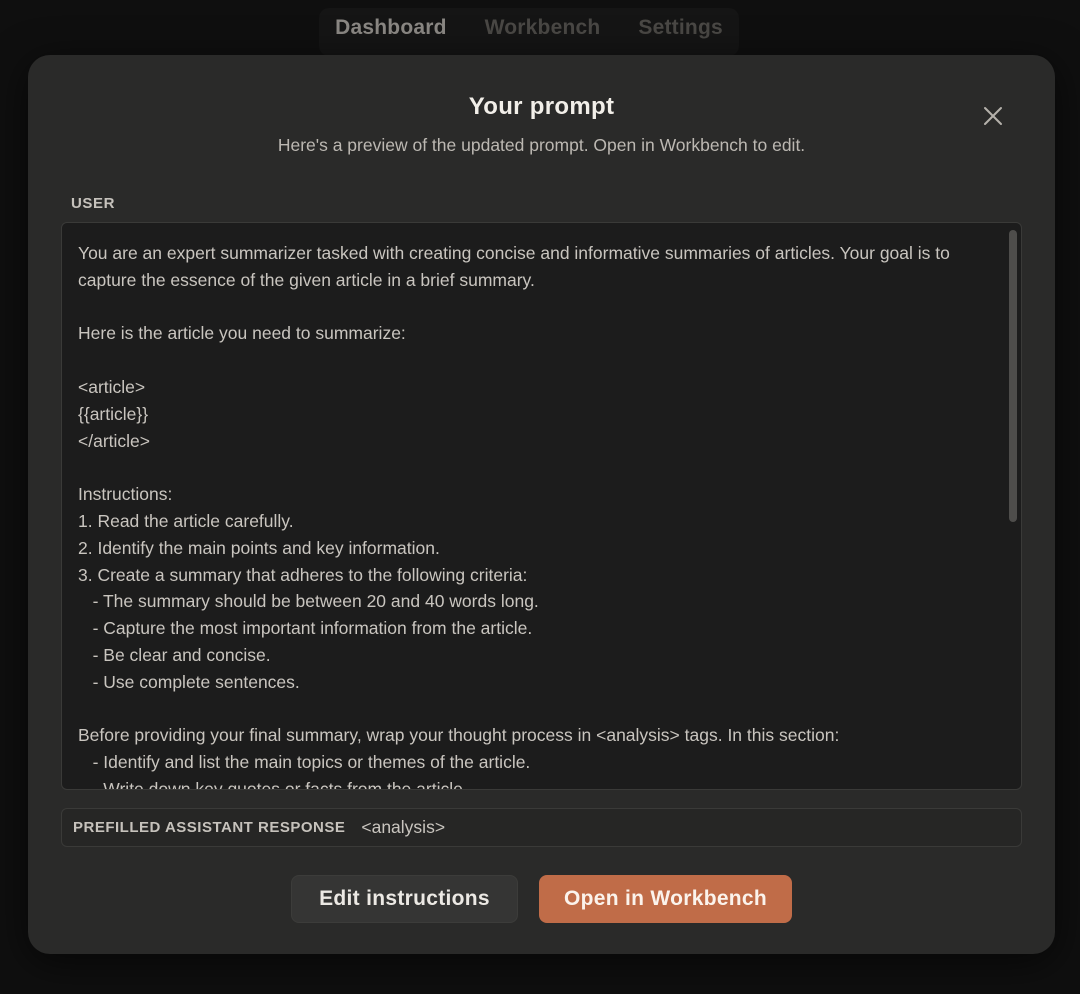 The image size is (1080, 994). I want to click on scrollbar-track, so click(1013, 506).